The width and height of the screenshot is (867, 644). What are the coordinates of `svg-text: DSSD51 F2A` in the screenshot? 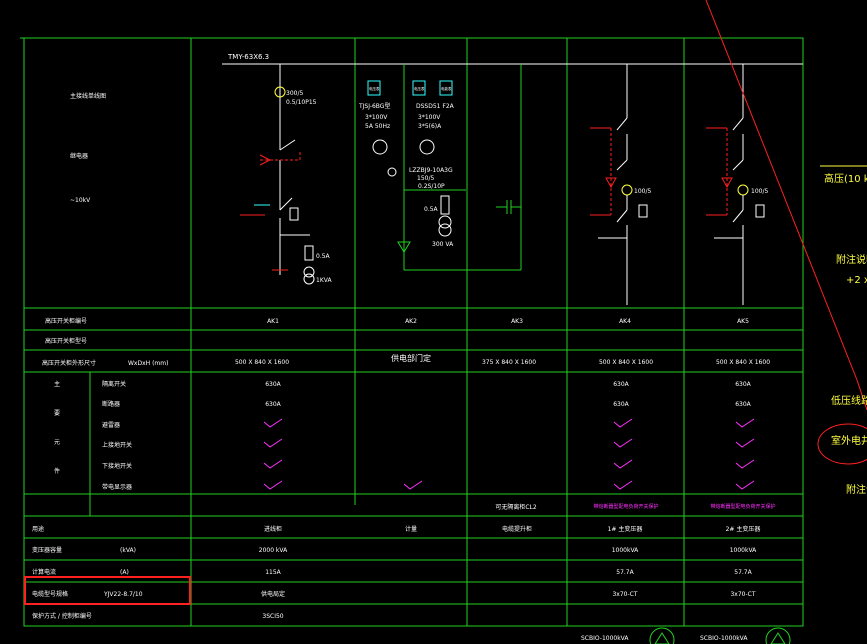 It's located at (435, 106).